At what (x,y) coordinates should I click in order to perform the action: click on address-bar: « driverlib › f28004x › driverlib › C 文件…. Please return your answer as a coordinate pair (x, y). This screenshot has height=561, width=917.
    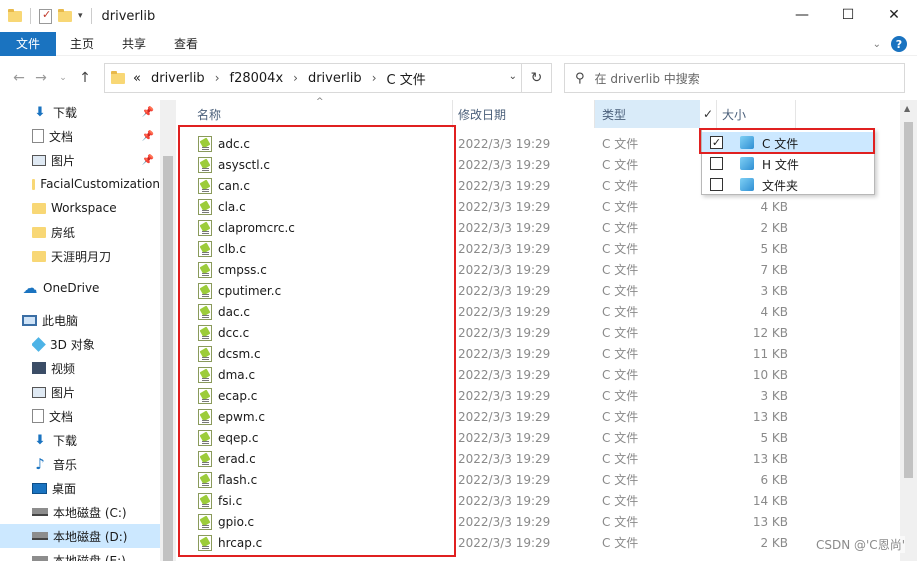
    Looking at the image, I should click on (328, 78).